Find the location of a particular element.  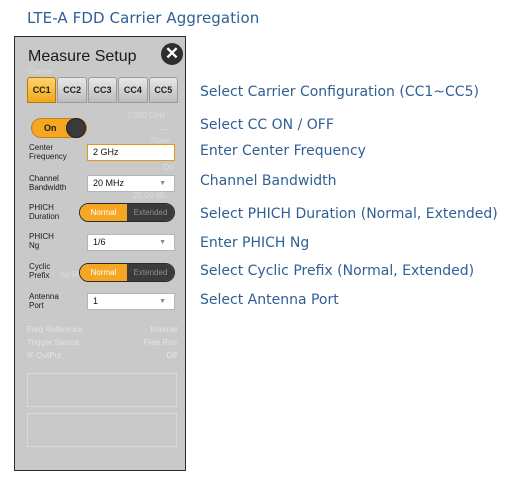

phich-duration-switch: Normal Extended is located at coordinates (127, 212).